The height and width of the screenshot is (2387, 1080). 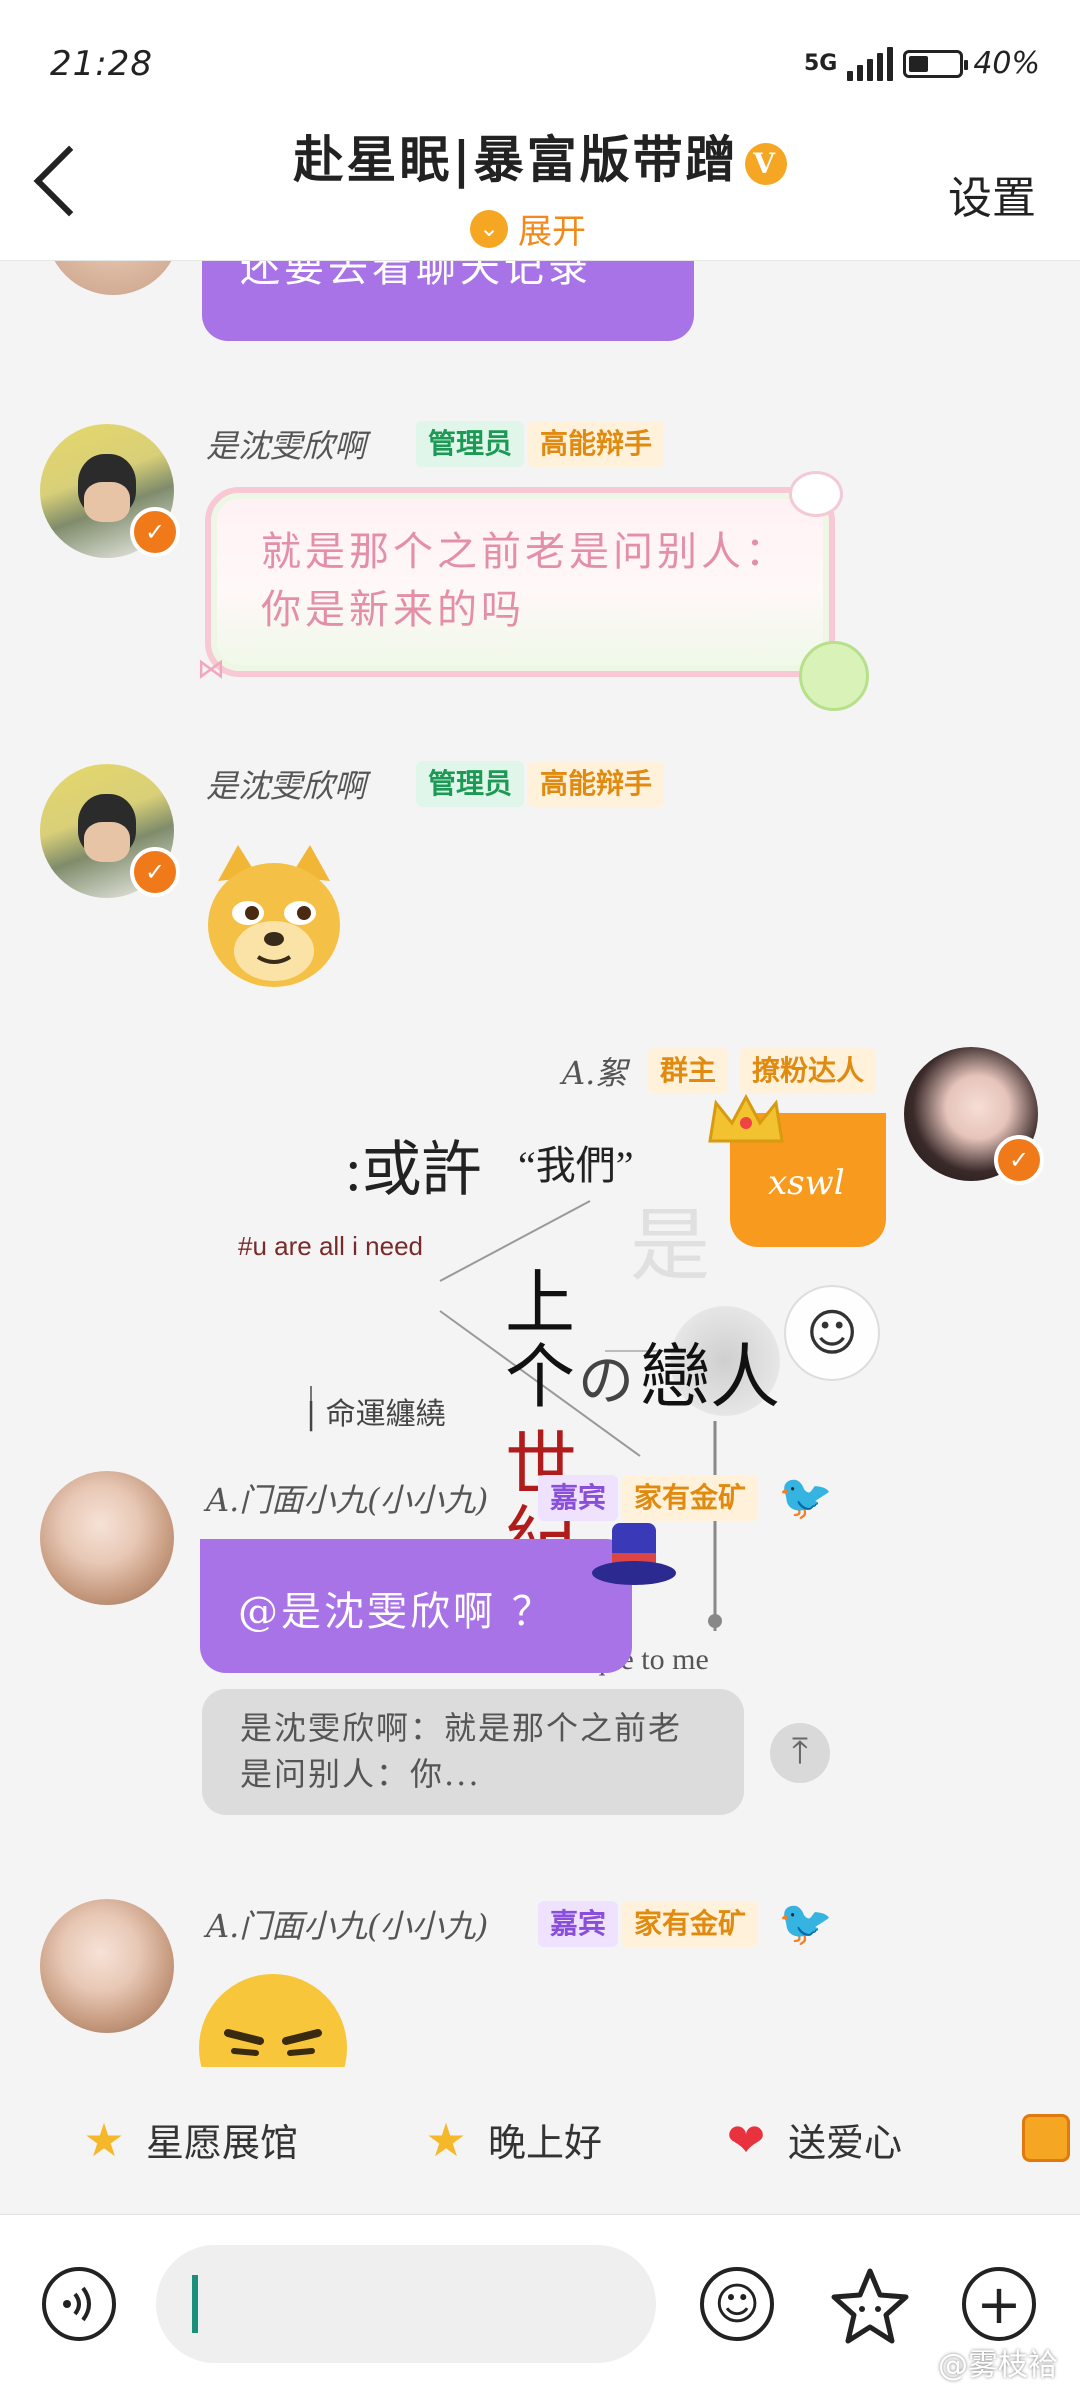 I want to click on quick-reply-good-evening: ★ 晚上好, so click(x=511, y=2139).